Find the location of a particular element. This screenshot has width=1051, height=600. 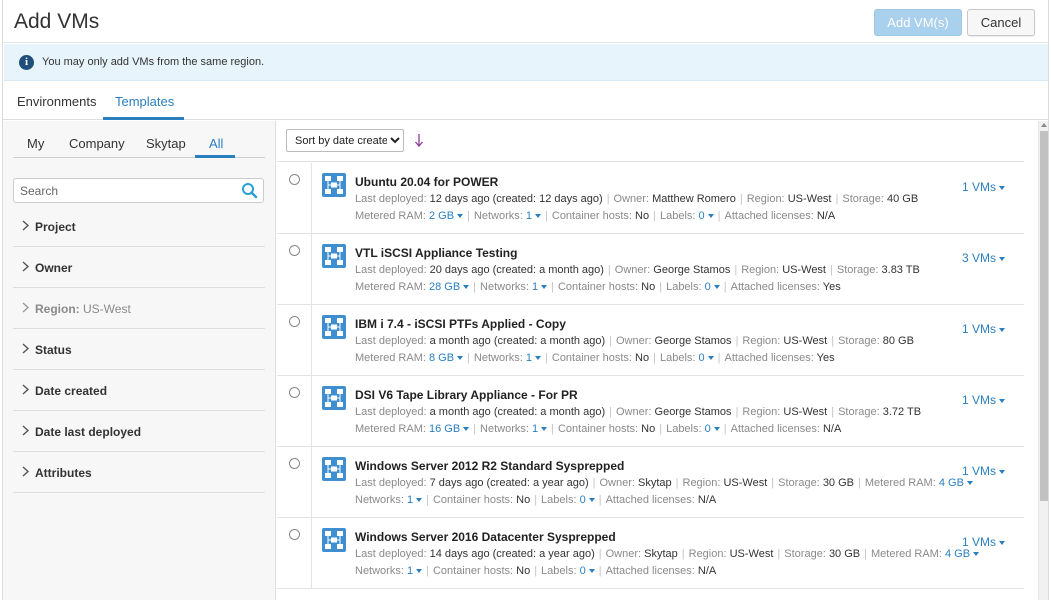

subtab-skytap: Skytap is located at coordinates (166, 143).